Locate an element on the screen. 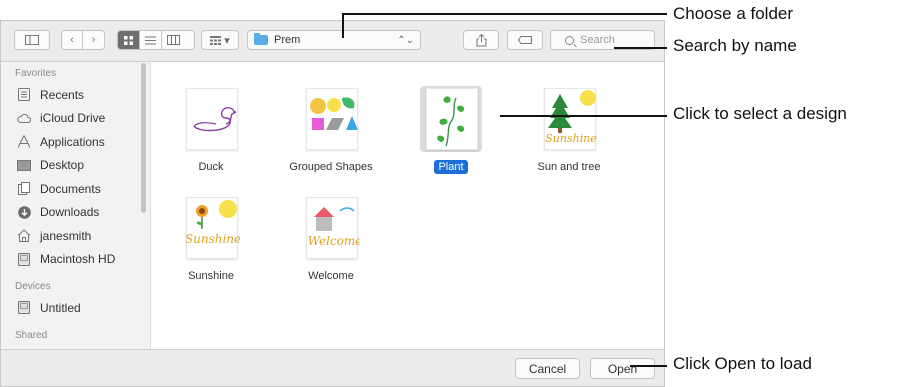  view-mode-group is located at coordinates (156, 40).